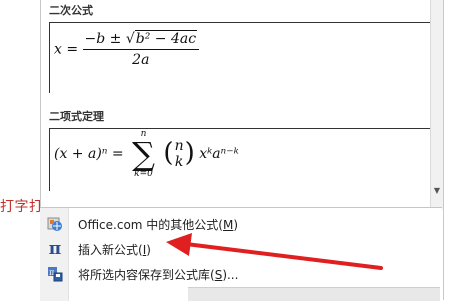 The width and height of the screenshot is (450, 301). What do you see at coordinates (51, 272) in the screenshot?
I see `svg-text: π` at bounding box center [51, 272].